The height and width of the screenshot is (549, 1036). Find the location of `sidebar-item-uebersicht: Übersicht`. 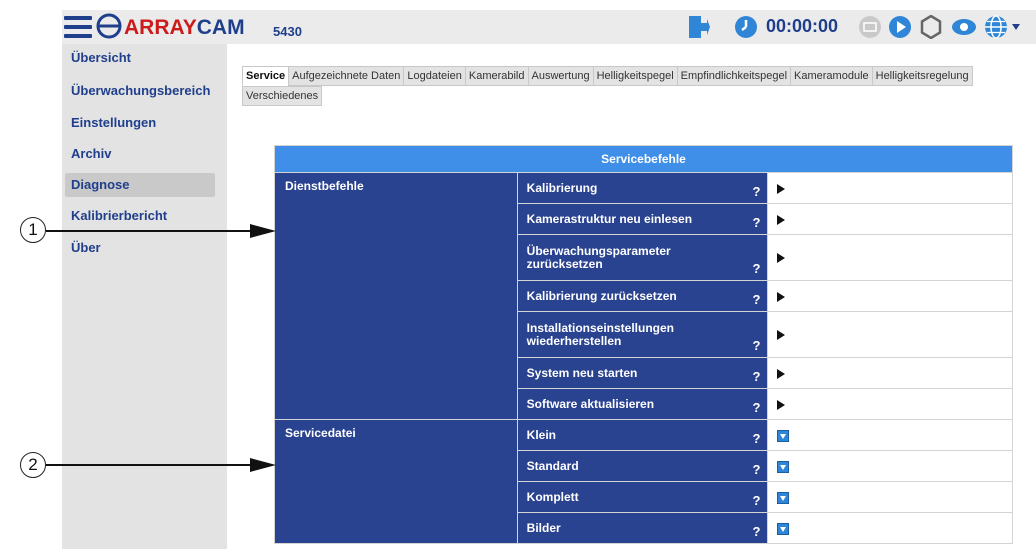

sidebar-item-uebersicht: Übersicht is located at coordinates (144, 58).